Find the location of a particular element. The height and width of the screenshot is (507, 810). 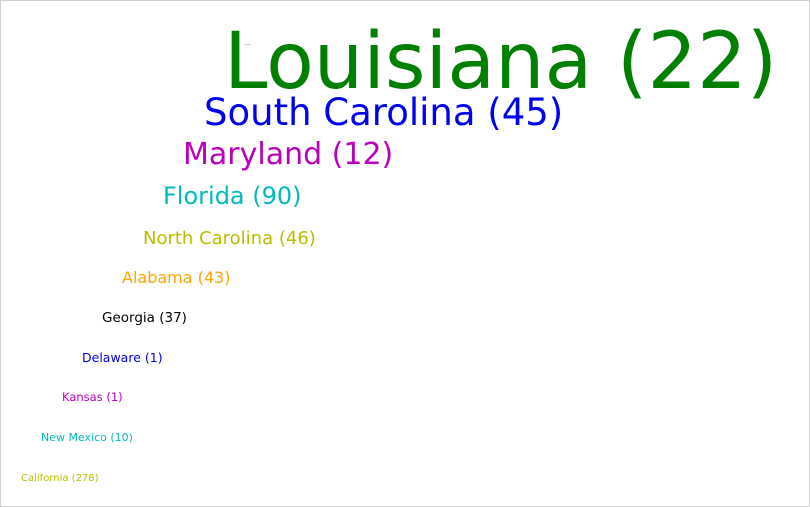

word-label: Alabama (43) is located at coordinates (176, 277).